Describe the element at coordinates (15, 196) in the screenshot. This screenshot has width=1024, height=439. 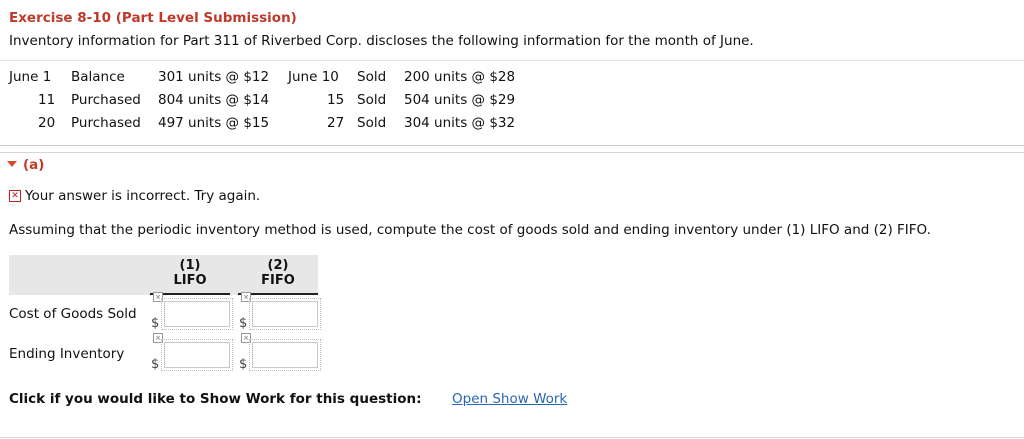
I see `incorrect-x-icon: ✕` at that location.